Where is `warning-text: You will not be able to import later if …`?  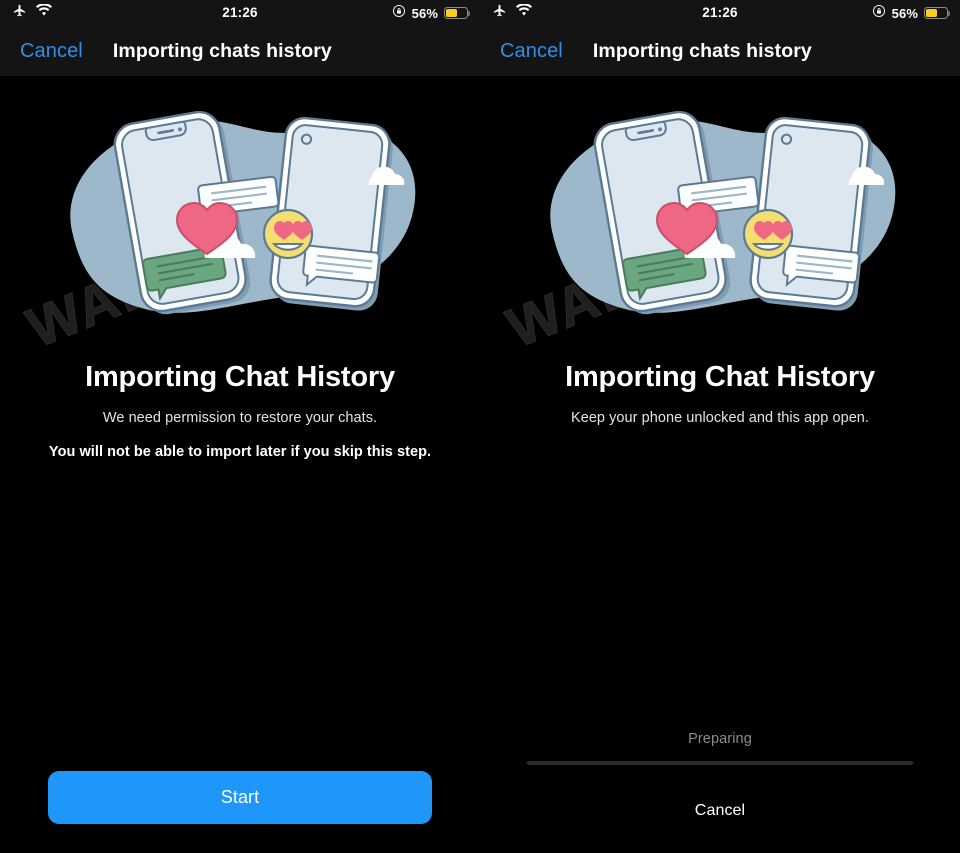
warning-text: You will not be able to import later if … is located at coordinates (240, 452).